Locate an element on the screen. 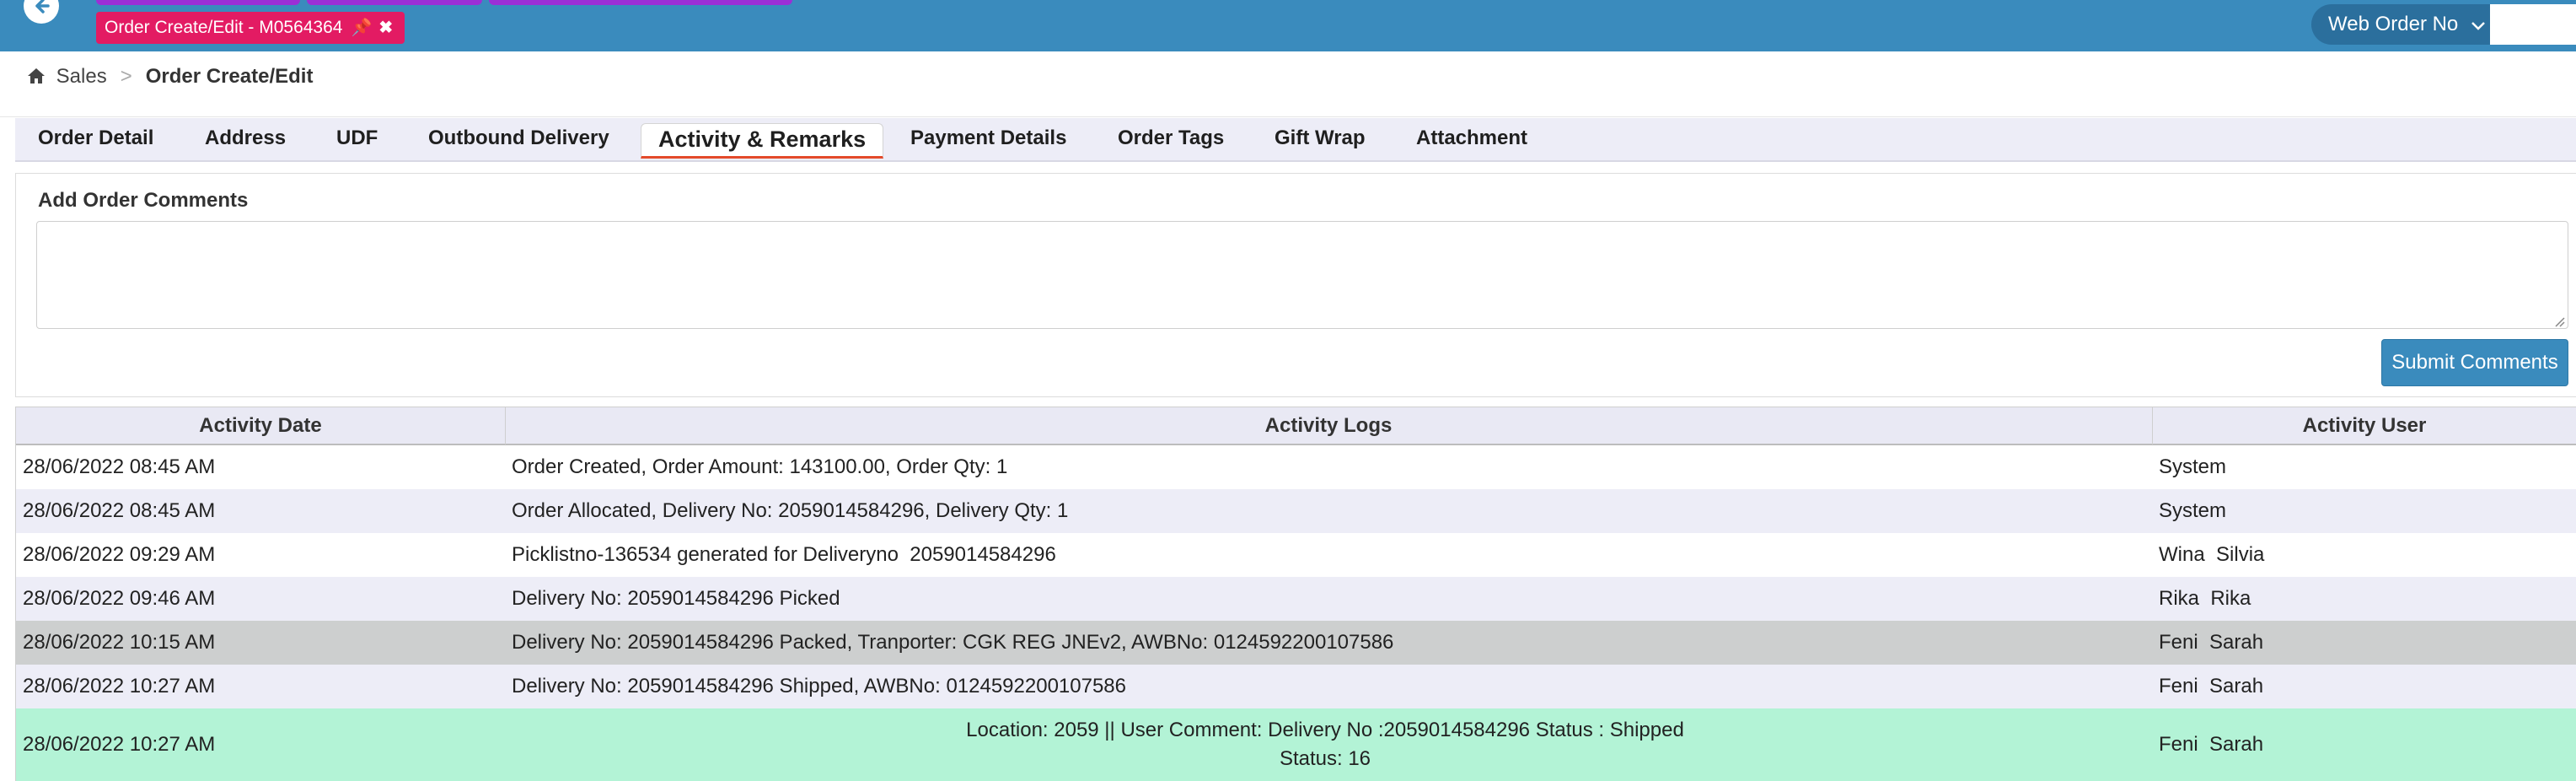  open-page-tab-order-edit: Order Create/Edit - M0564364 📌 ✖ is located at coordinates (250, 28).